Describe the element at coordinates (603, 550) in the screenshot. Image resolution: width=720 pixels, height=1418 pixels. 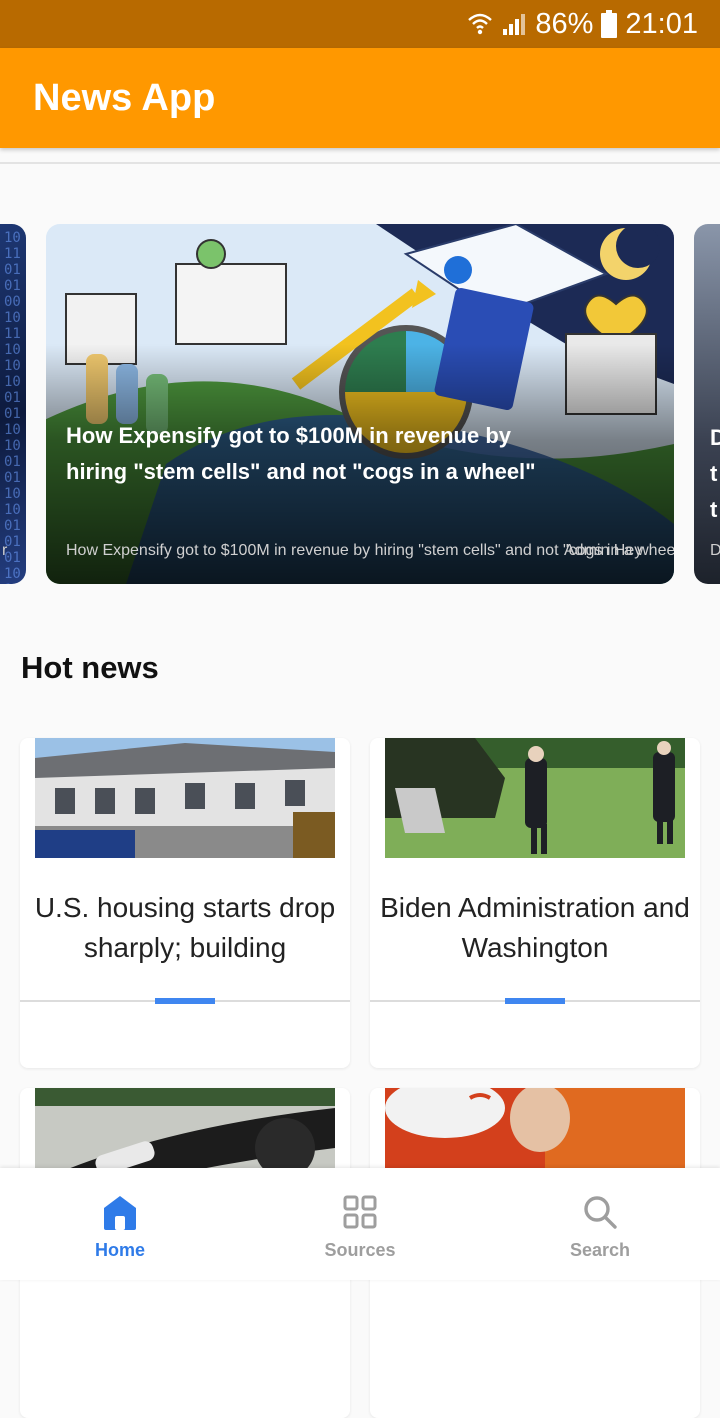
I see `carousel-card-source: Admin Hey` at that location.